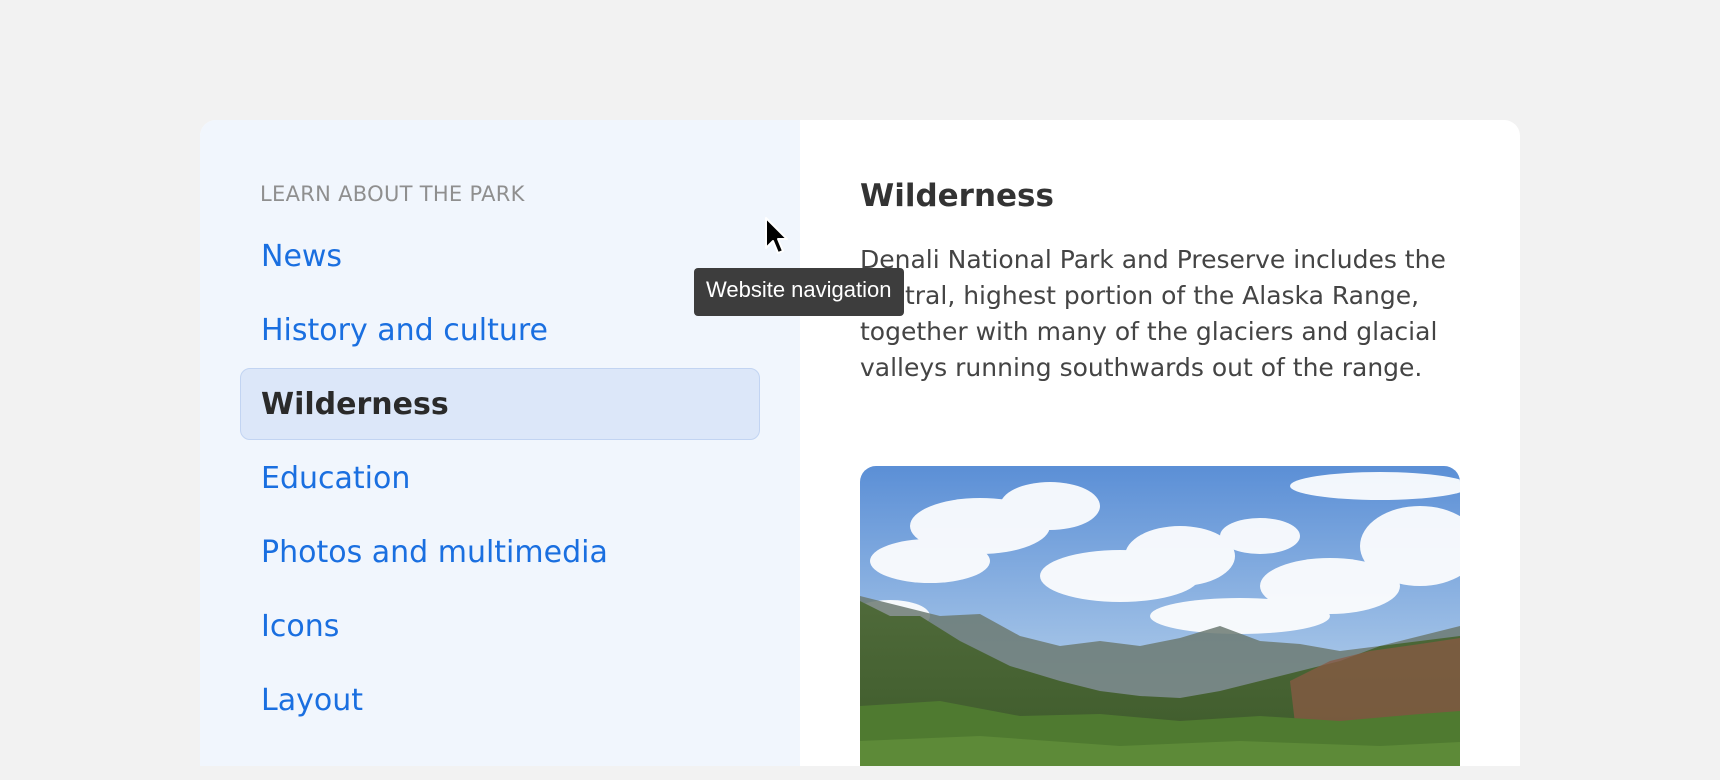 The width and height of the screenshot is (1720, 780). Describe the element at coordinates (776, 235) in the screenshot. I see `mouse-cursor-icon` at that location.